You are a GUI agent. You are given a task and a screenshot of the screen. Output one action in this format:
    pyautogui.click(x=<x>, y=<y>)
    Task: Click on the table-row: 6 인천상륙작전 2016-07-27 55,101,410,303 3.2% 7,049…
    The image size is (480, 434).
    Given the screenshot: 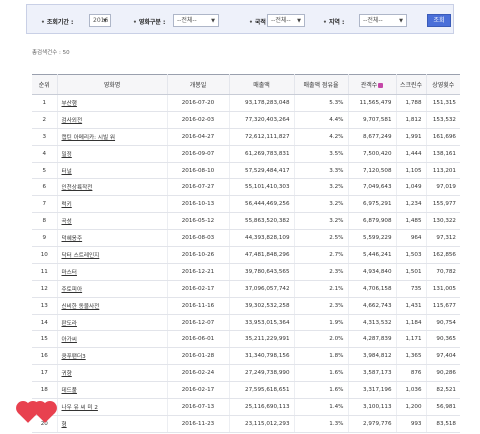 What is the action you would take?
    pyautogui.click(x=246, y=187)
    